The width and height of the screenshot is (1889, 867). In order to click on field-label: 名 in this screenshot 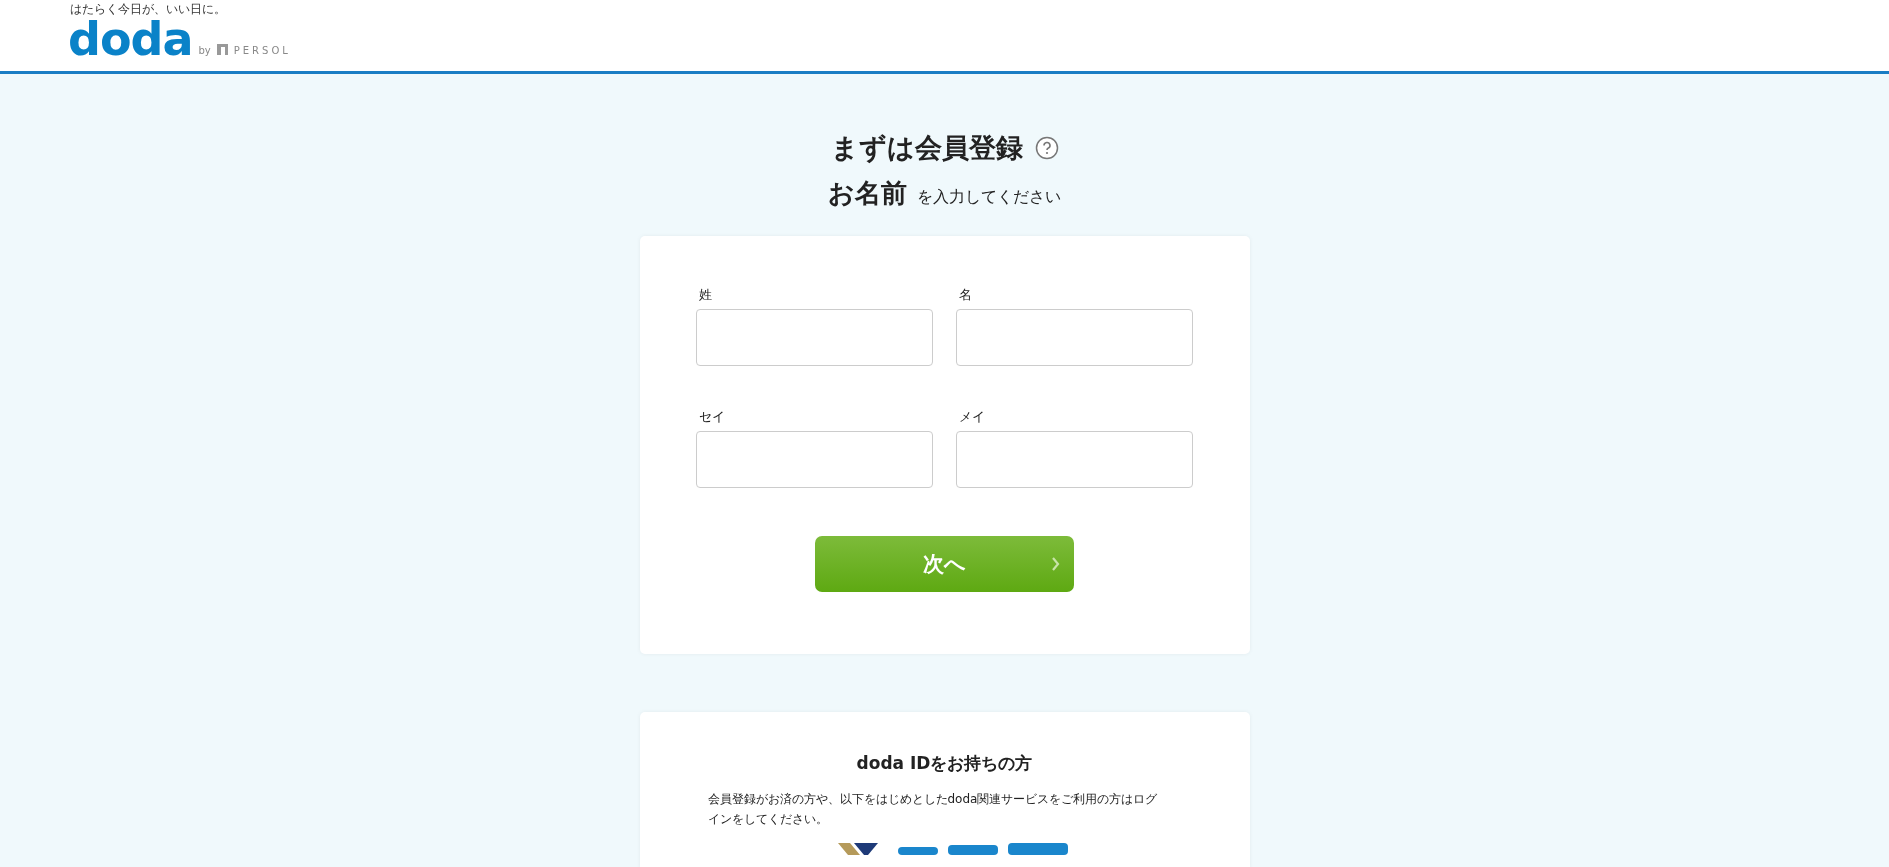, I will do `click(965, 295)`.